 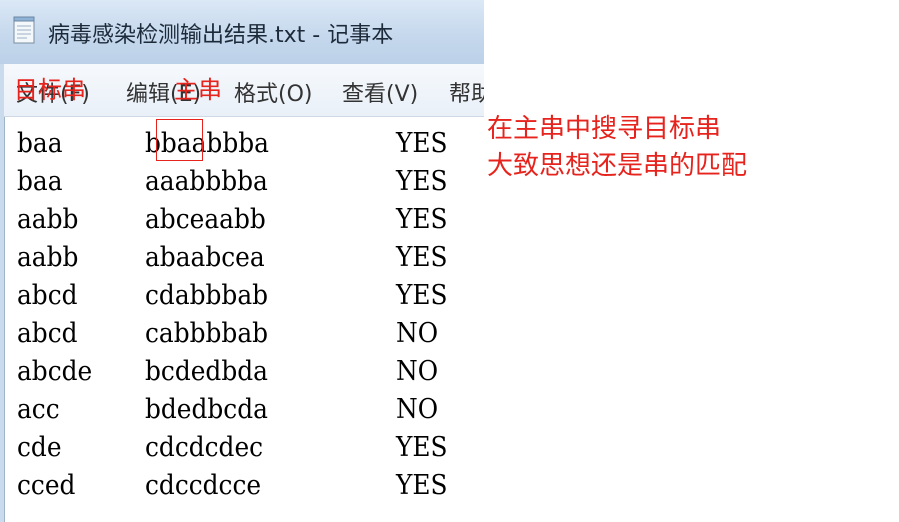 I want to click on target-string: cde, so click(x=39, y=447).